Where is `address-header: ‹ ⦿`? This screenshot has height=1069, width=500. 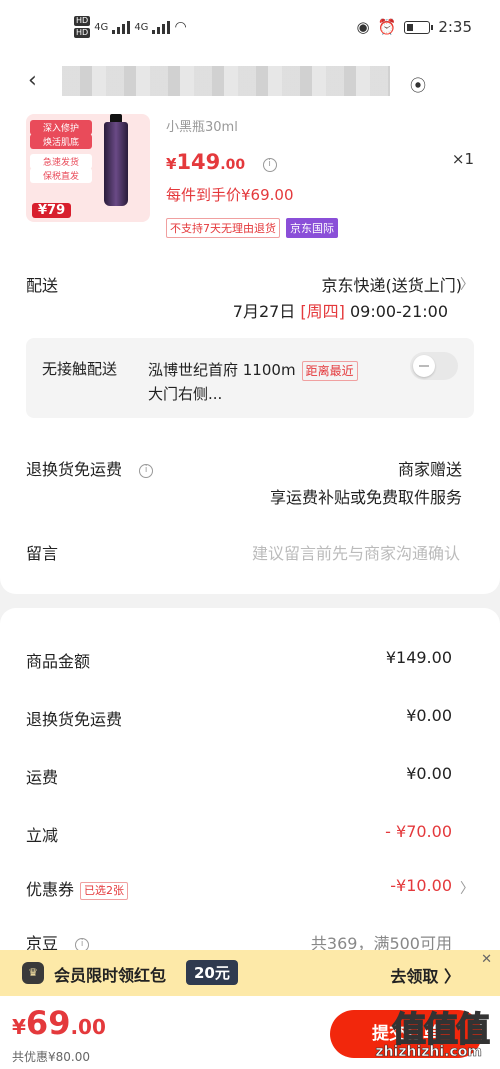 address-header: ‹ ⦿ is located at coordinates (250, 82).